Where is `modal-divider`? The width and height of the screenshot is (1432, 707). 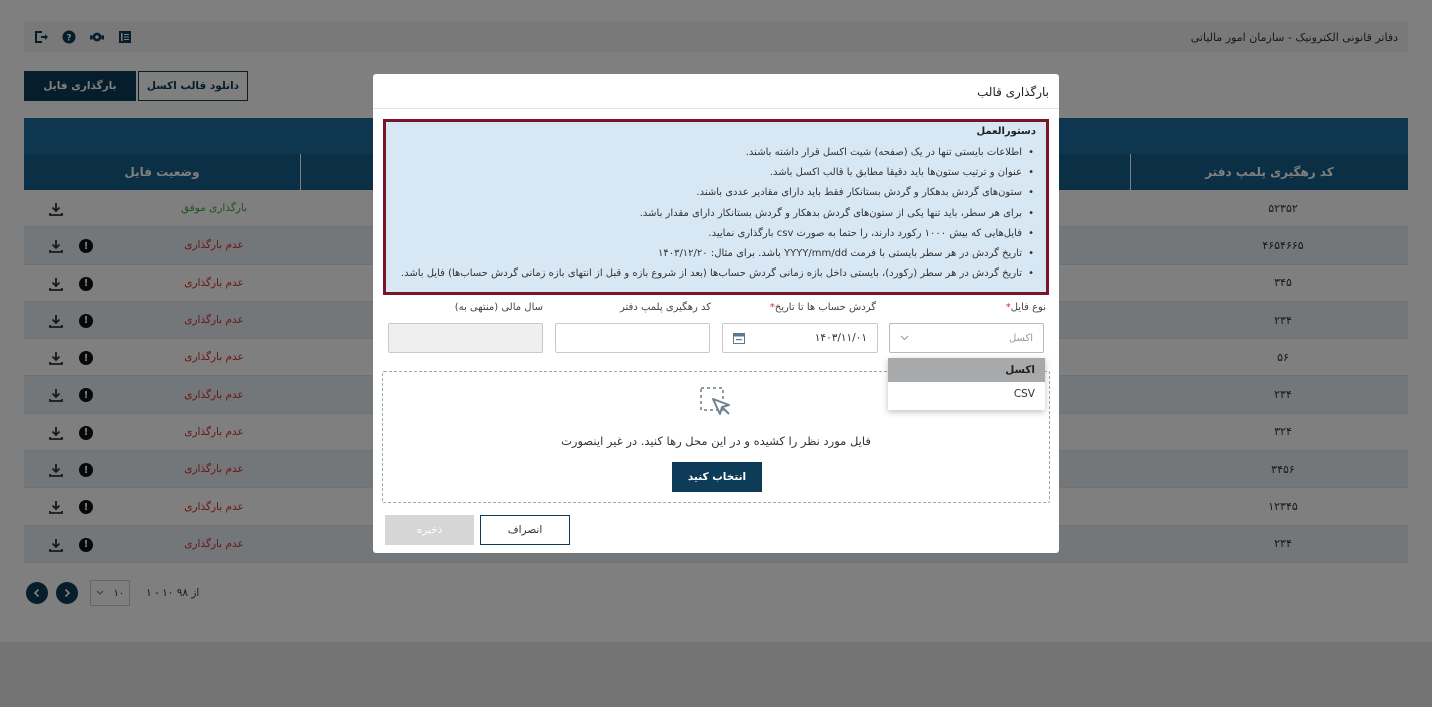
modal-divider is located at coordinates (716, 108).